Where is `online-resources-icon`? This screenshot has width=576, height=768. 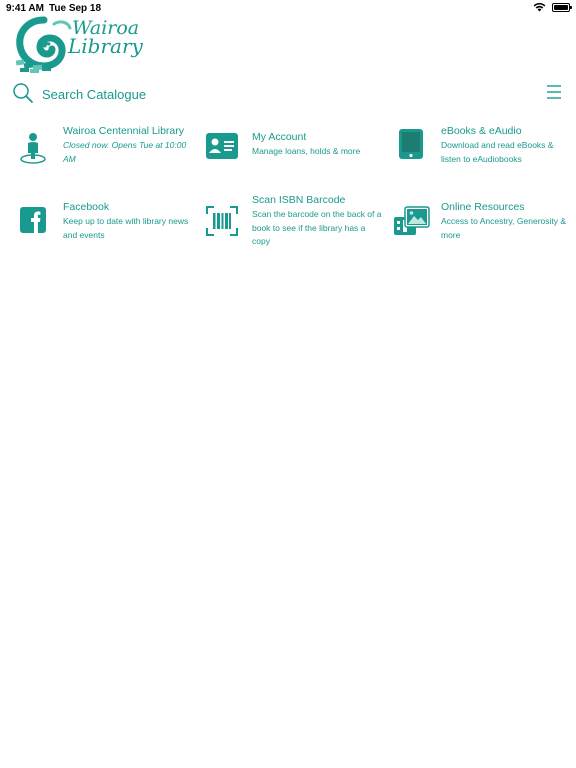 online-resources-icon is located at coordinates (412, 220).